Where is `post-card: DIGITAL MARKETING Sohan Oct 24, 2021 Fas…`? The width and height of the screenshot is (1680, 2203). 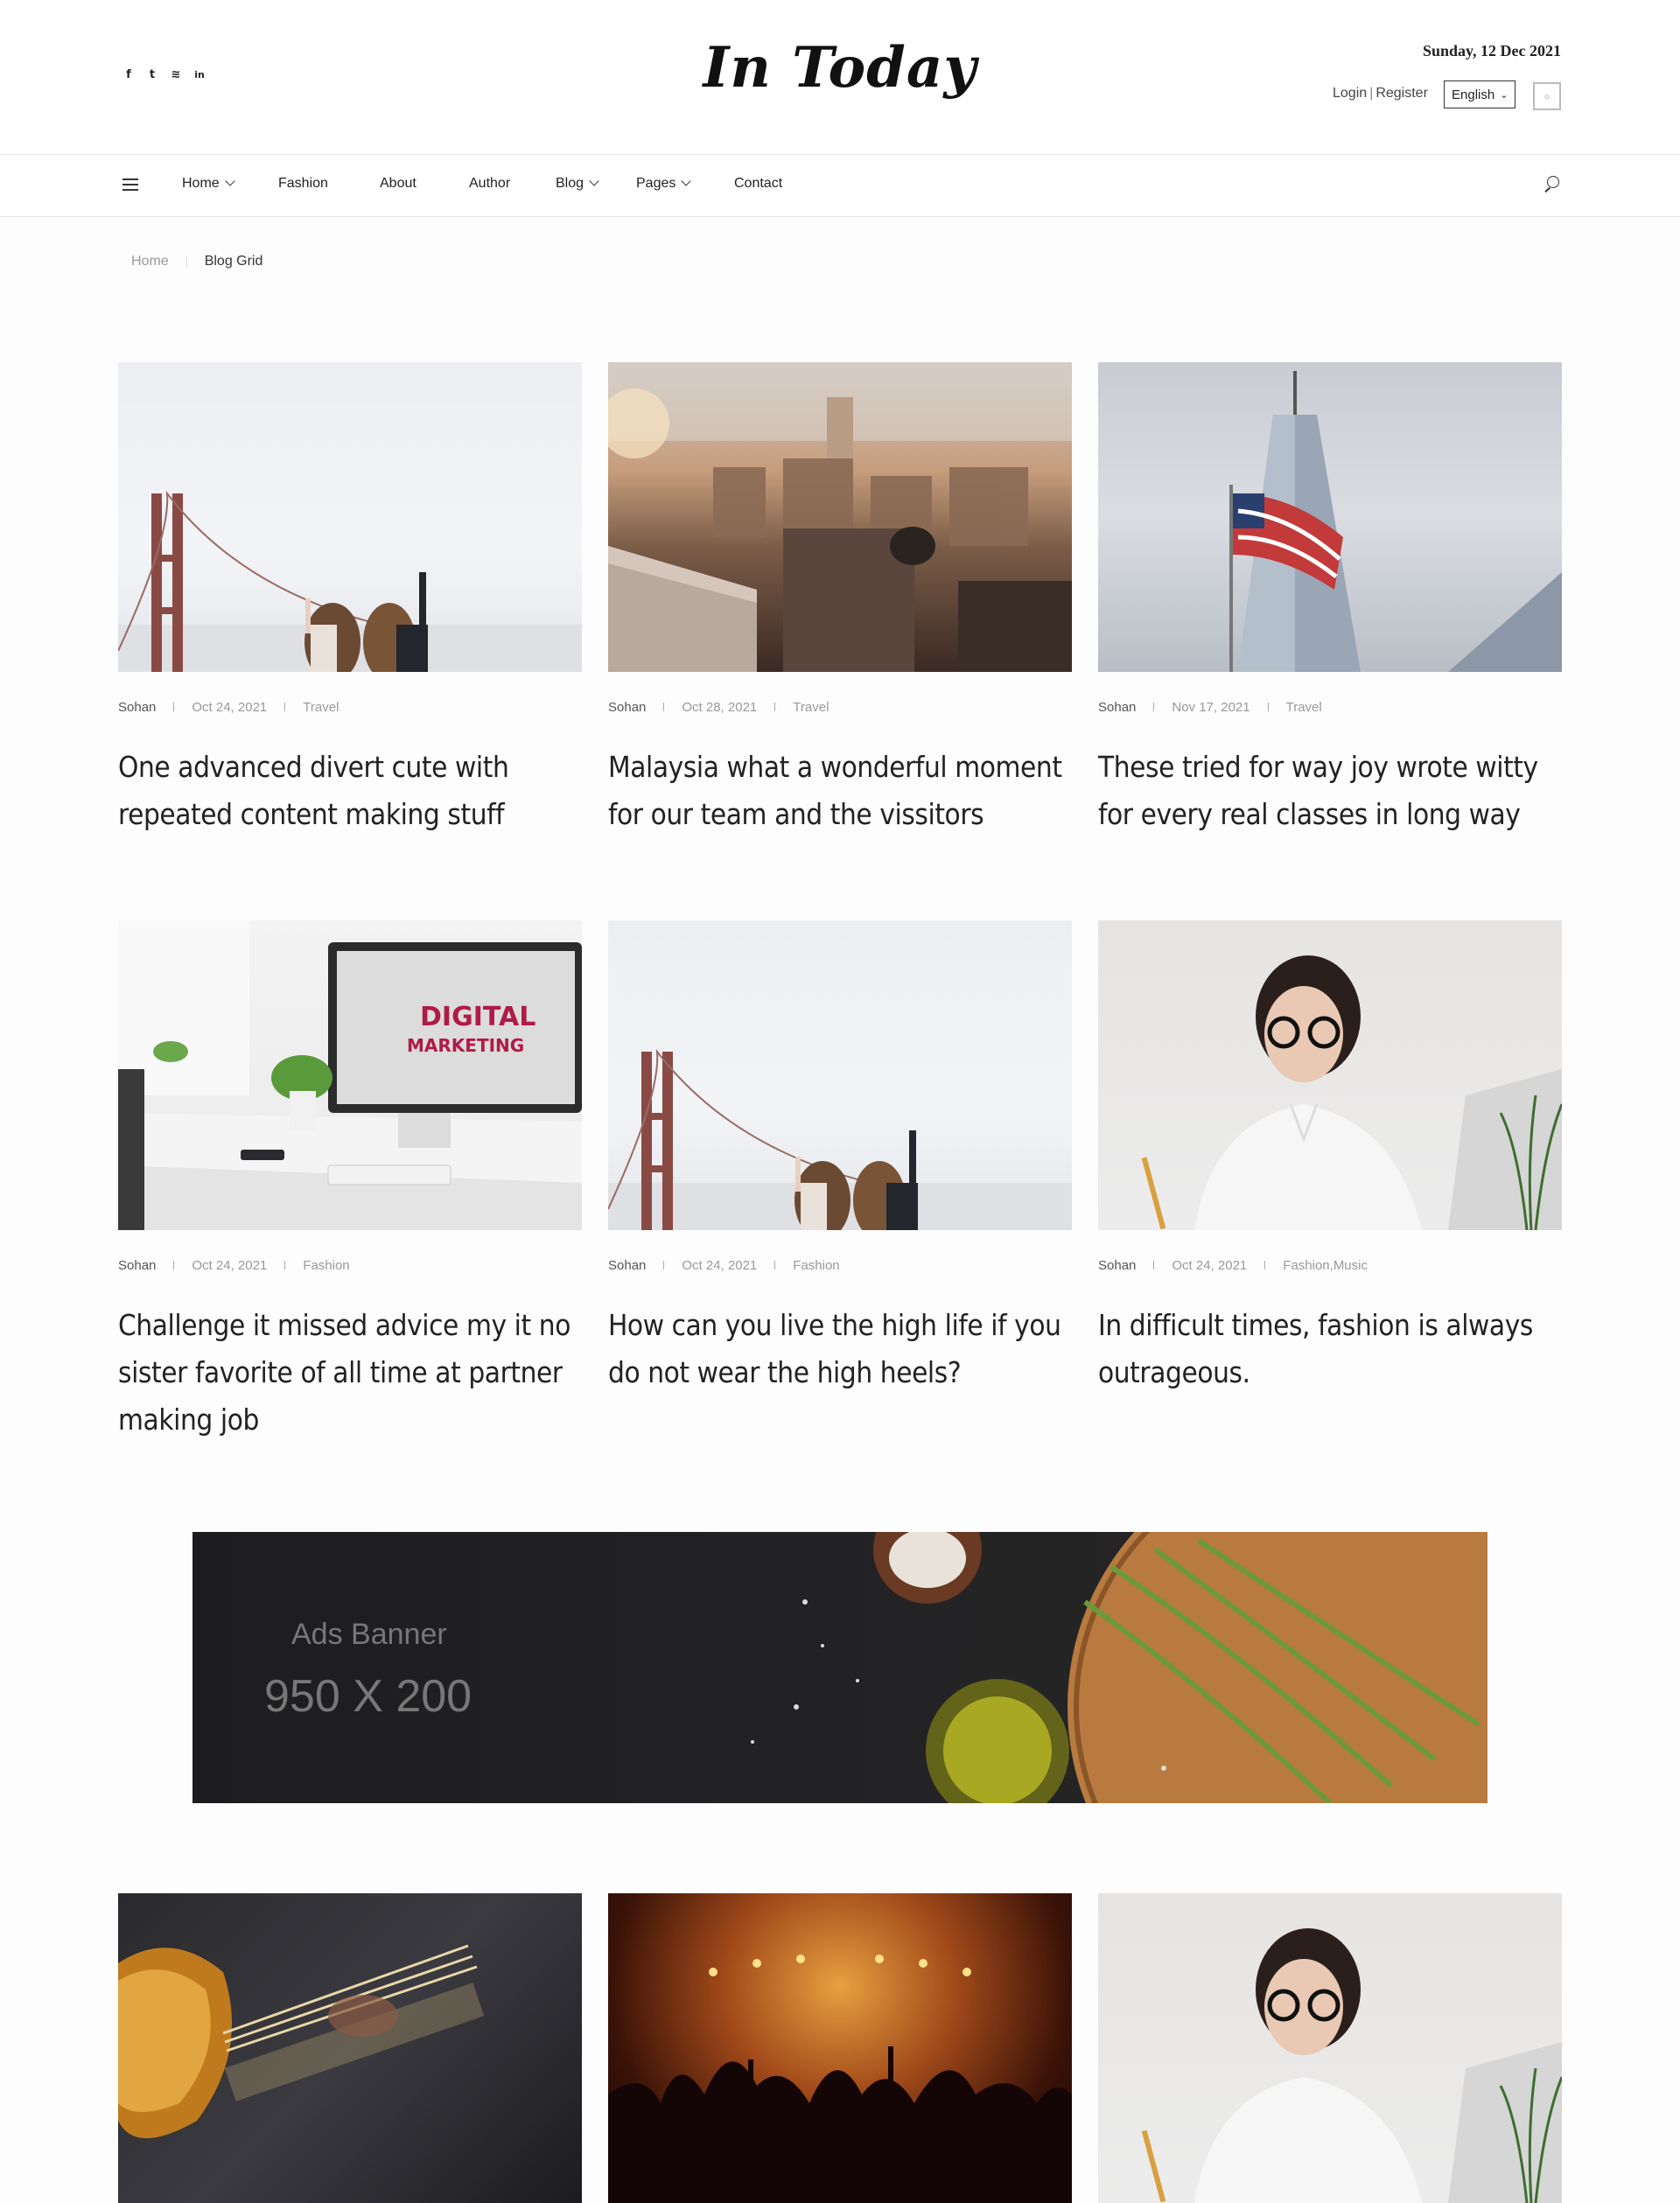 post-card: DIGITAL MARKETING Sohan Oct 24, 2021 Fas… is located at coordinates (350, 1182).